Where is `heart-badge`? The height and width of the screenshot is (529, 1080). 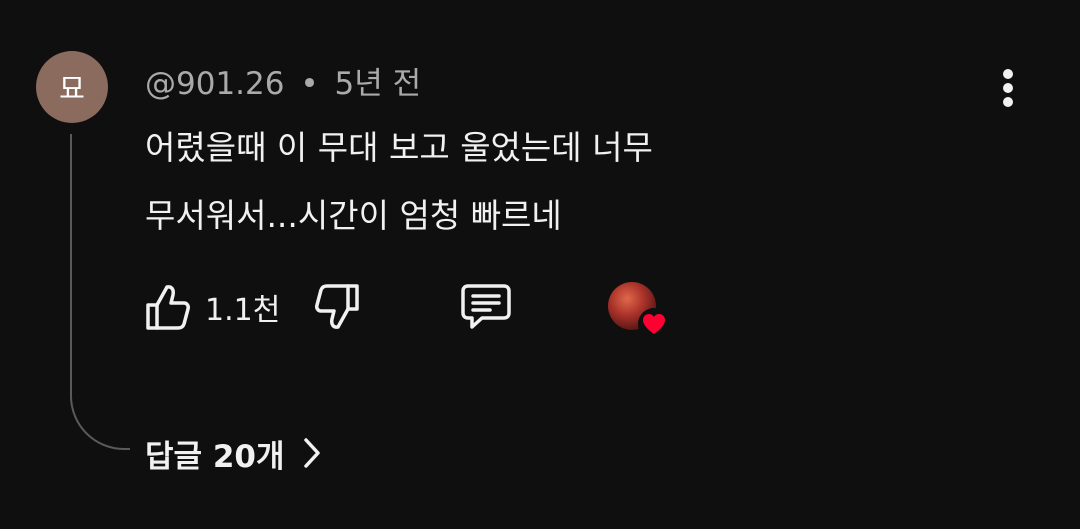 heart-badge is located at coordinates (654, 324).